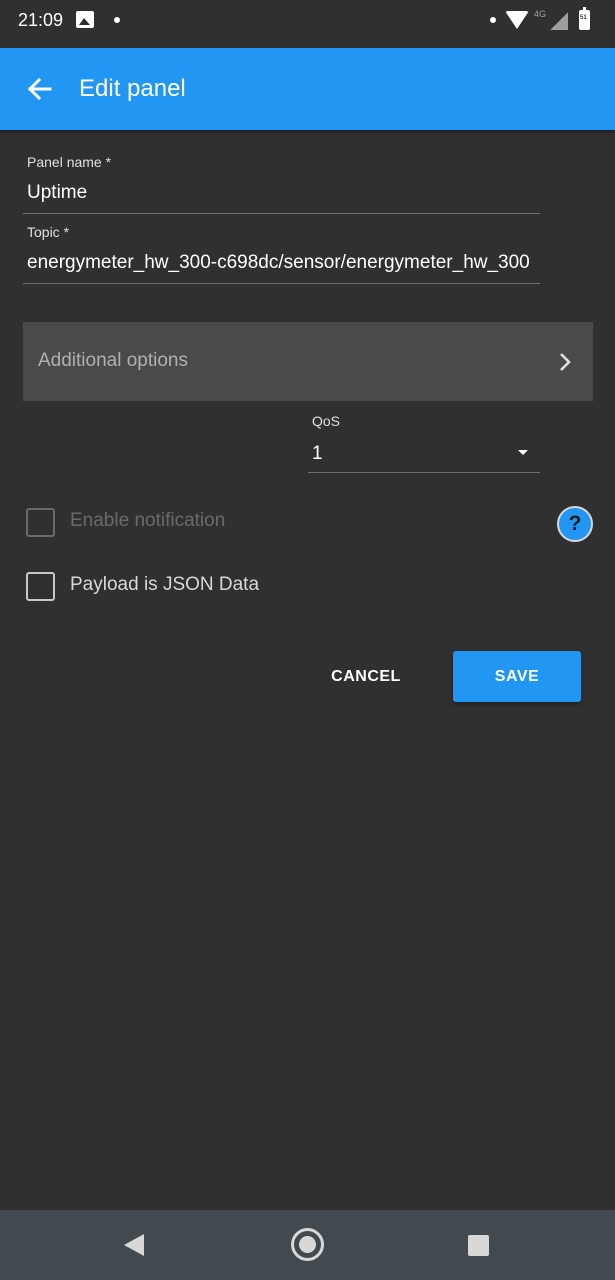 The width and height of the screenshot is (615, 1280). What do you see at coordinates (523, 452) in the screenshot?
I see `dropdown-arrow-icon` at bounding box center [523, 452].